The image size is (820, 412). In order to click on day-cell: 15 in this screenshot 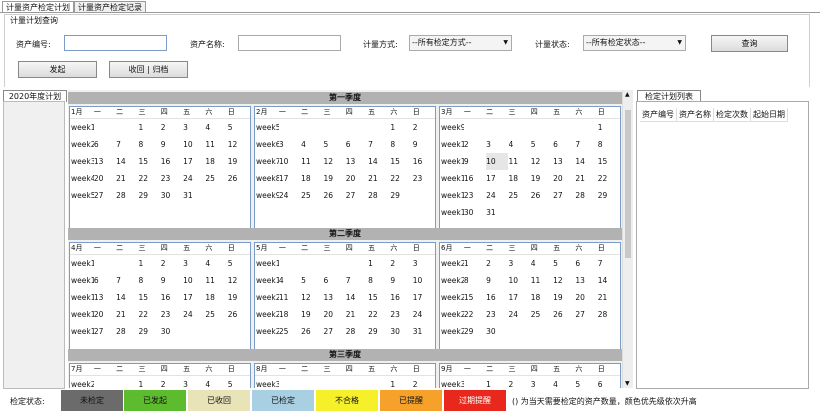, I will do `click(149, 297)`.